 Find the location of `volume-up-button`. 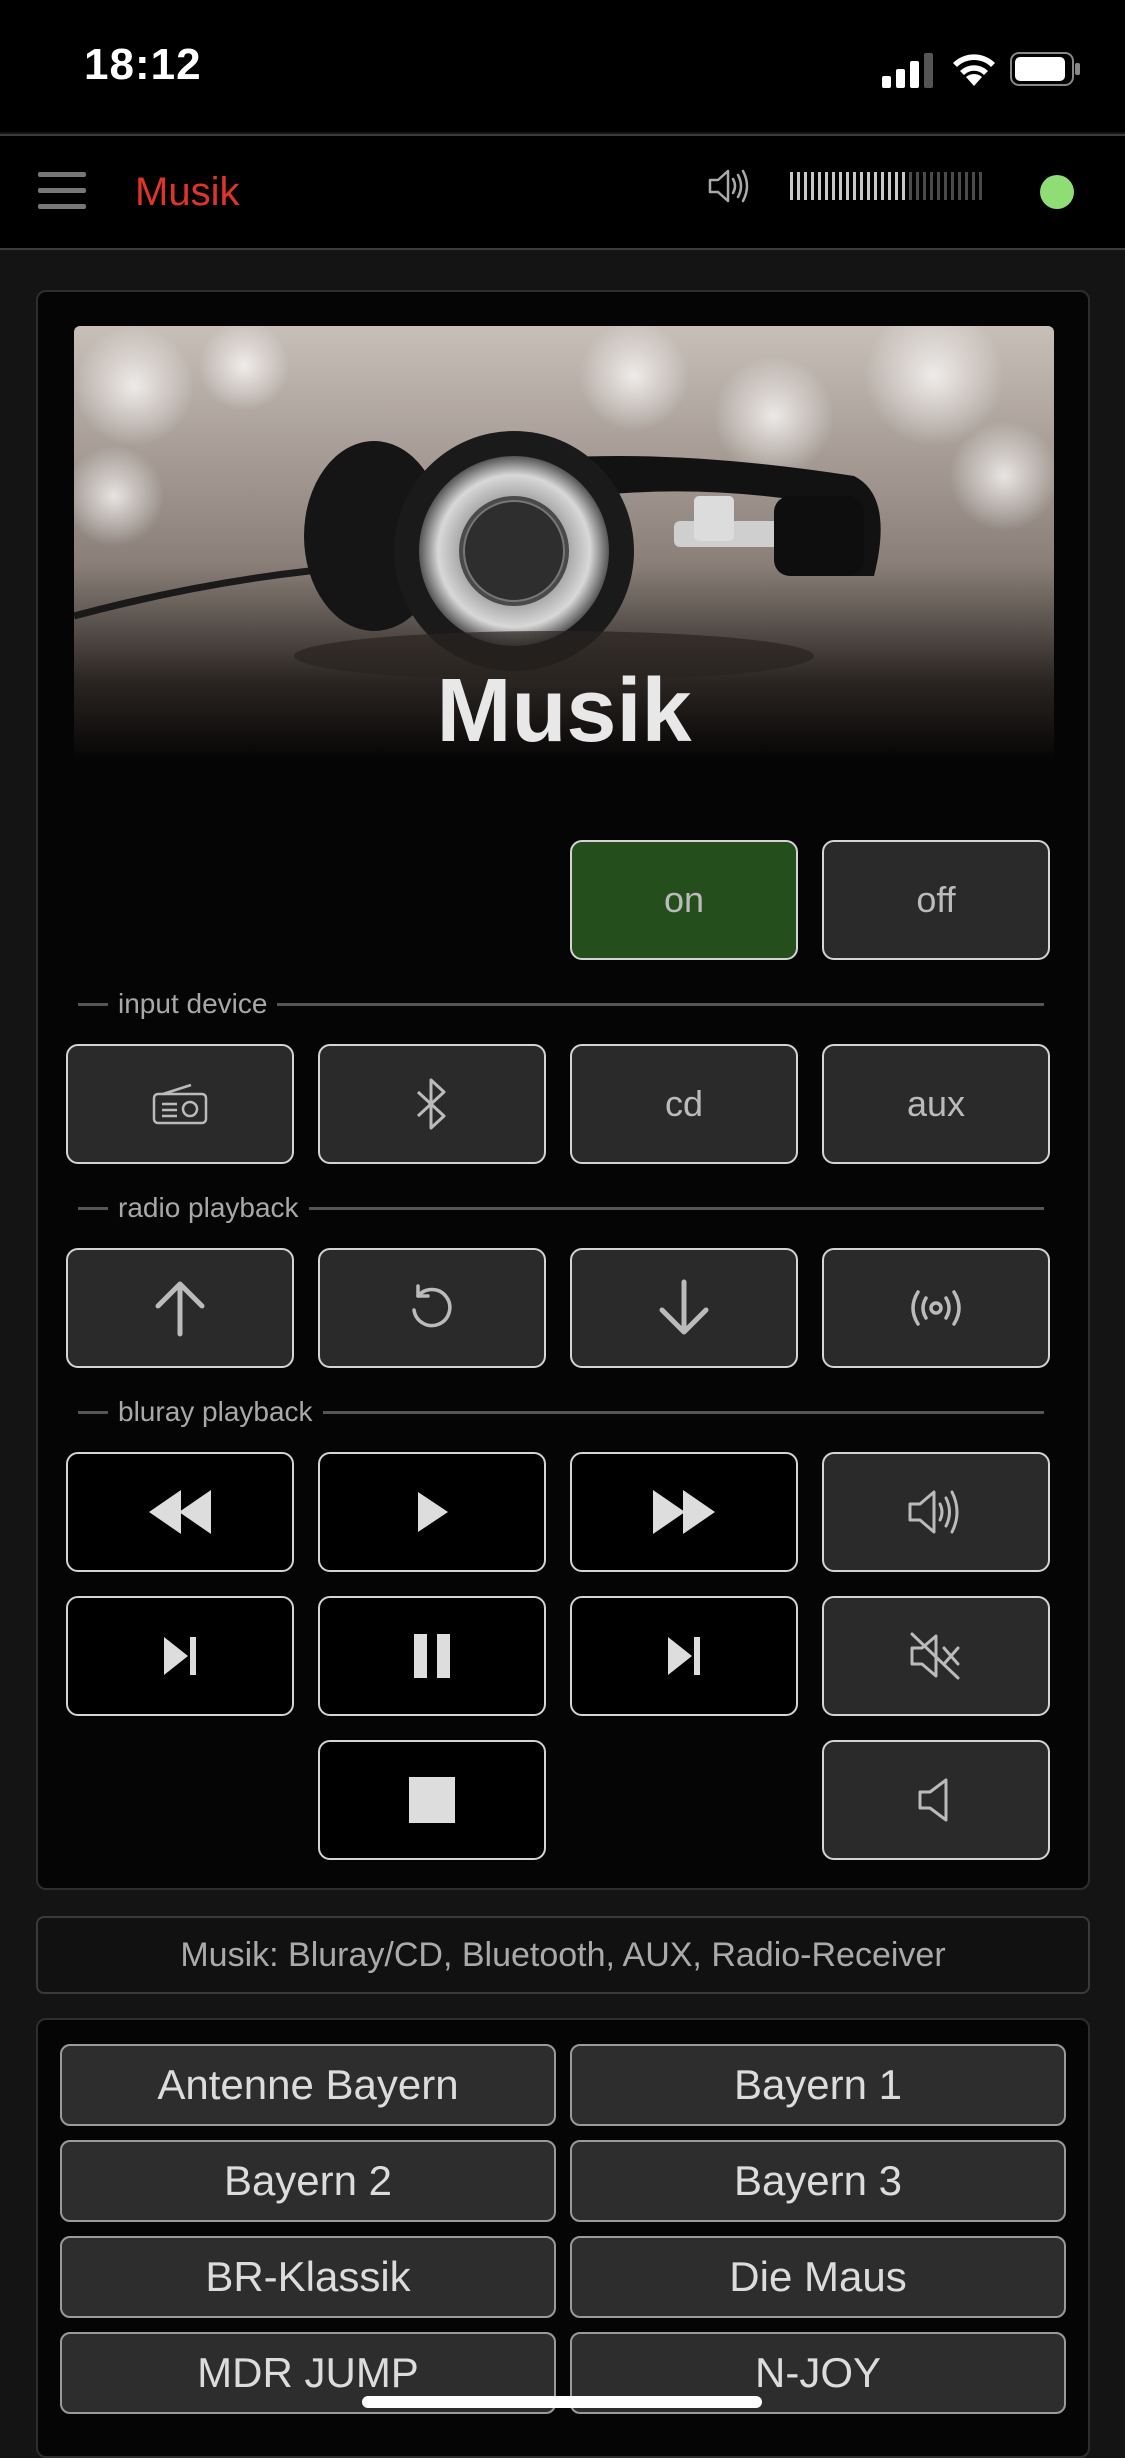

volume-up-button is located at coordinates (936, 1512).